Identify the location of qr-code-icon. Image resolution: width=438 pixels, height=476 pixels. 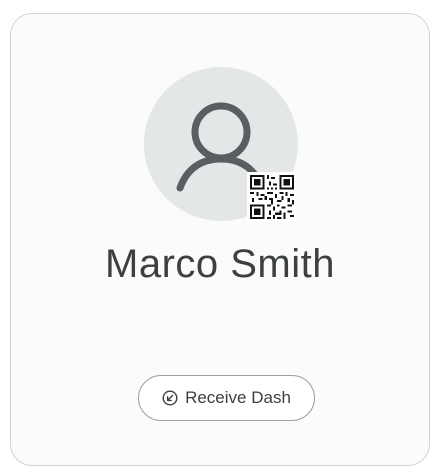
(272, 197).